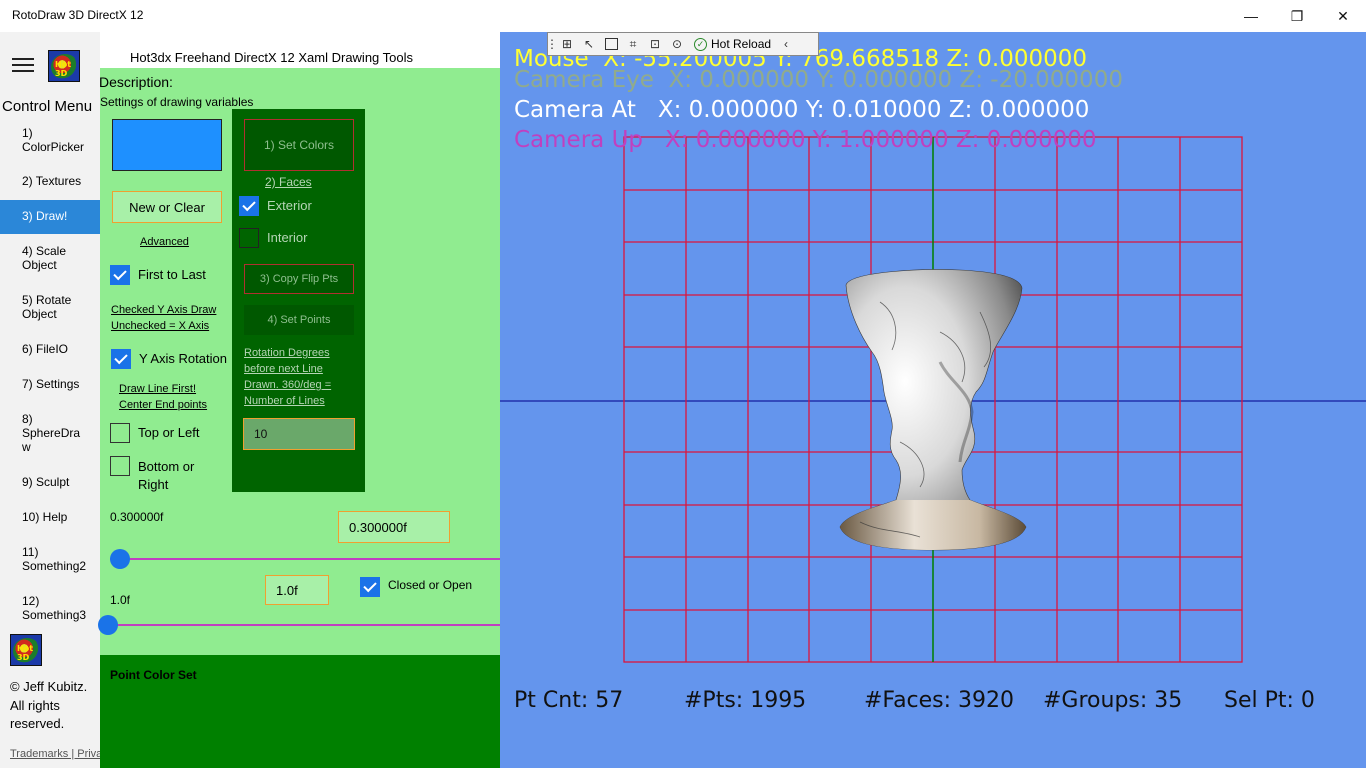 The width and height of the screenshot is (1366, 768). Describe the element at coordinates (120, 275) in the screenshot. I see `first-to-last-checkbox` at that location.